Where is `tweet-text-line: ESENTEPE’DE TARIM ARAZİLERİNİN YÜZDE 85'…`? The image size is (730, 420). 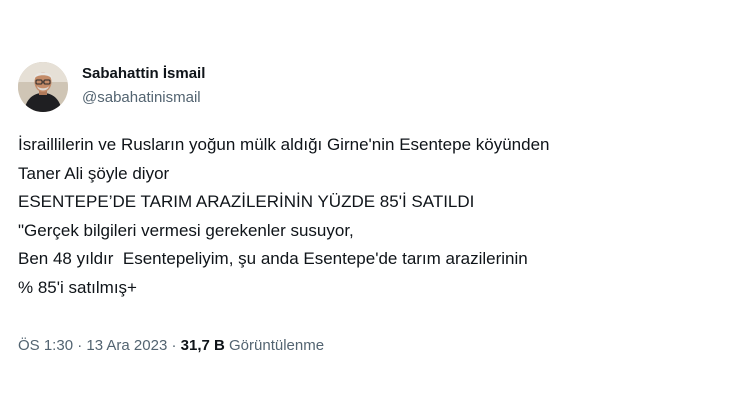 tweet-text-line: ESENTEPE’DE TARIM ARAZİLERİNİN YÜZDE 85'… is located at coordinates (246, 201).